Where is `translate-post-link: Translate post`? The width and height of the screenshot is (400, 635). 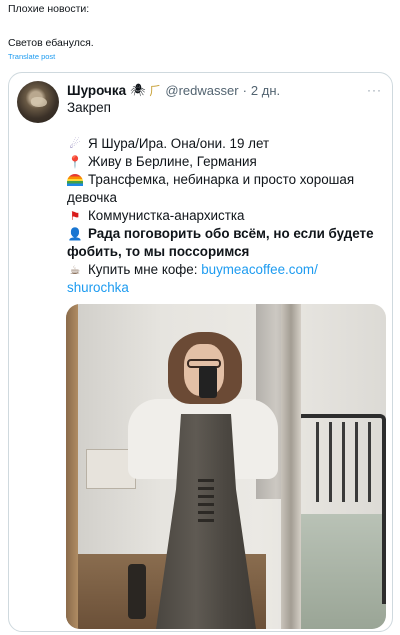 translate-post-link: Translate post is located at coordinates (31, 56).